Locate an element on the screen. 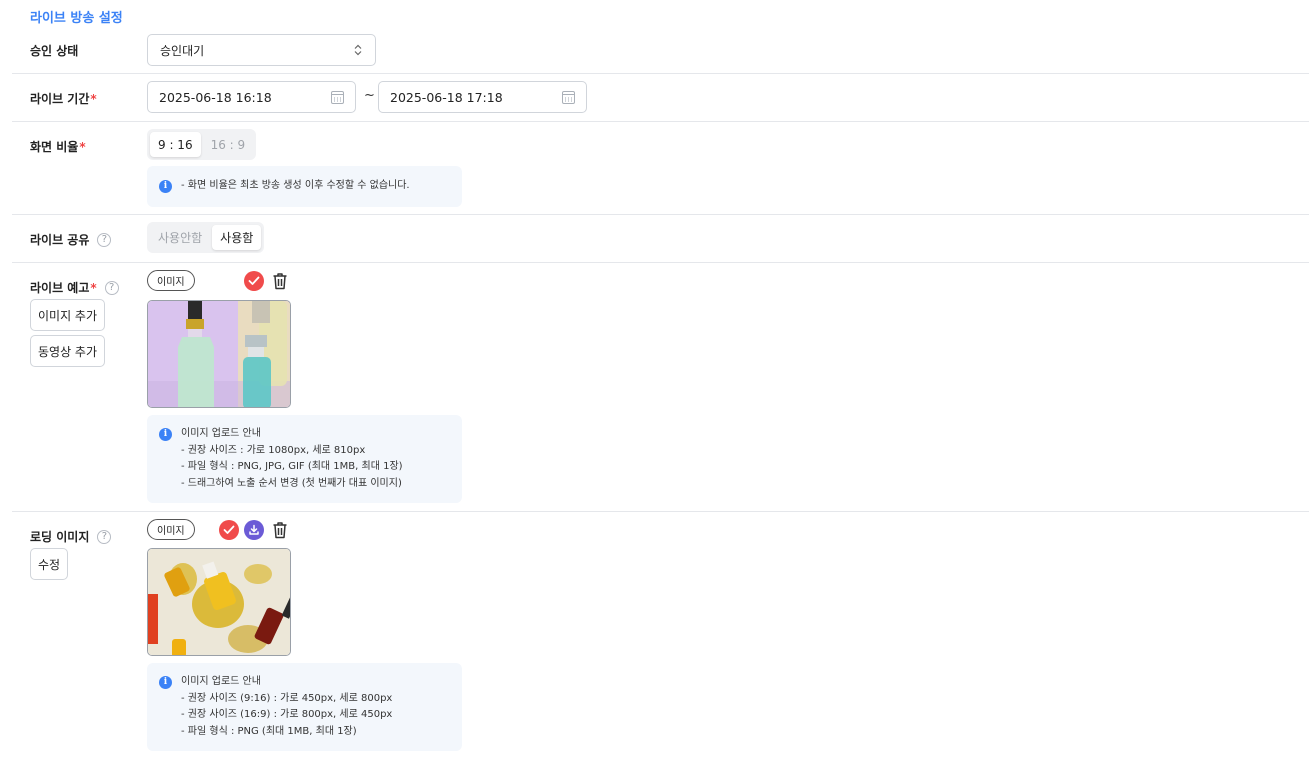 The width and height of the screenshot is (1309, 758). start-date-value: 2025-06-18 16:18 is located at coordinates (215, 97).